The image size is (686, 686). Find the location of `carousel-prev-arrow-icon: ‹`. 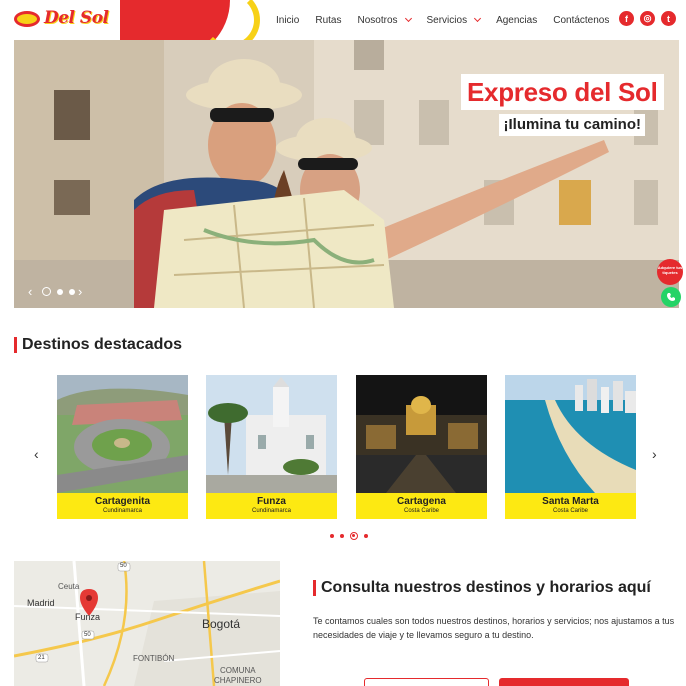

carousel-prev-arrow-icon: ‹ is located at coordinates (36, 454).